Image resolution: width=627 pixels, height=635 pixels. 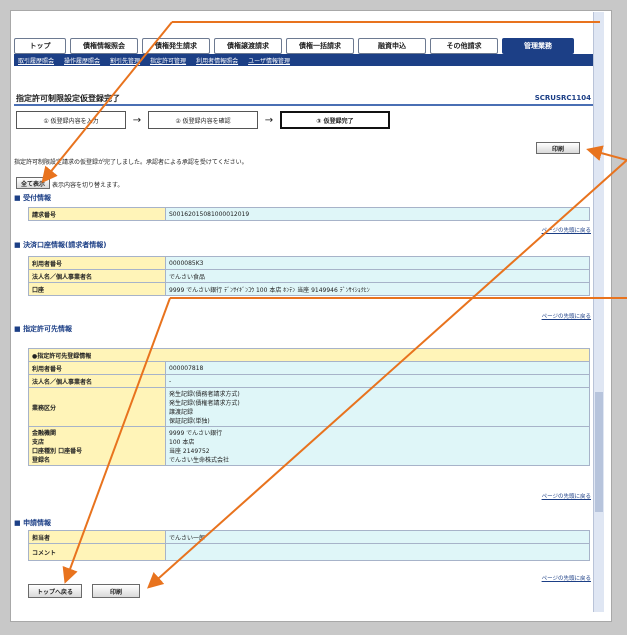 I want to click on section-applicant-title: 申請情報, so click(x=32, y=523).